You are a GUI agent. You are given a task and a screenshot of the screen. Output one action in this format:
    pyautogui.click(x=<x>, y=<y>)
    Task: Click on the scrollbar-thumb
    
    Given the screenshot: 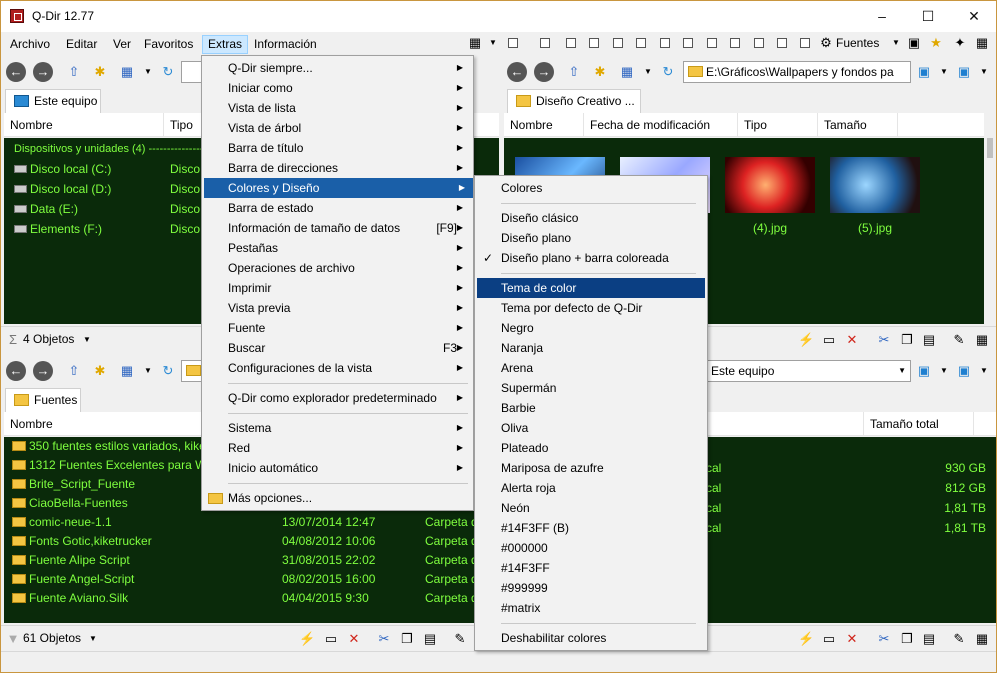 What is the action you would take?
    pyautogui.click(x=990, y=148)
    